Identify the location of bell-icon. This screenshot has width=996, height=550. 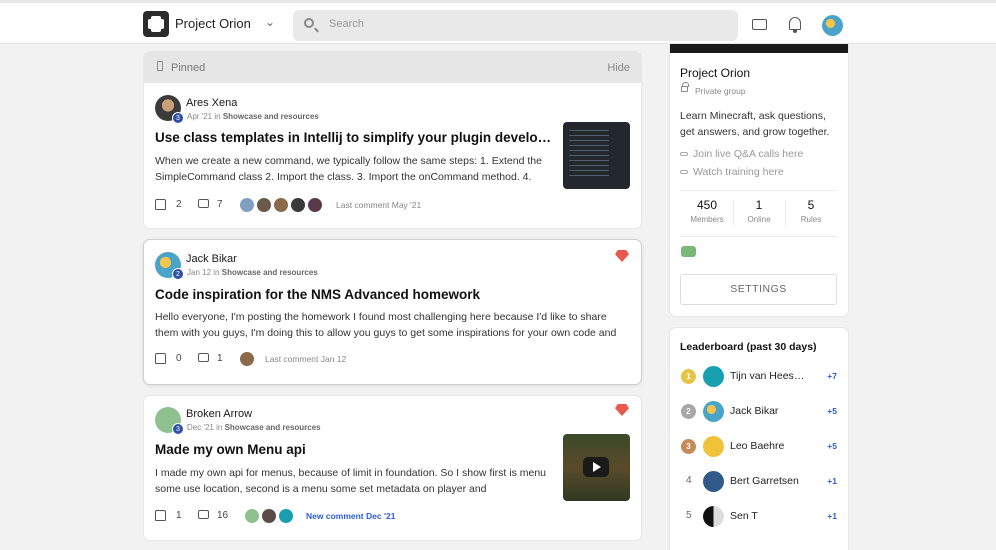
(795, 25).